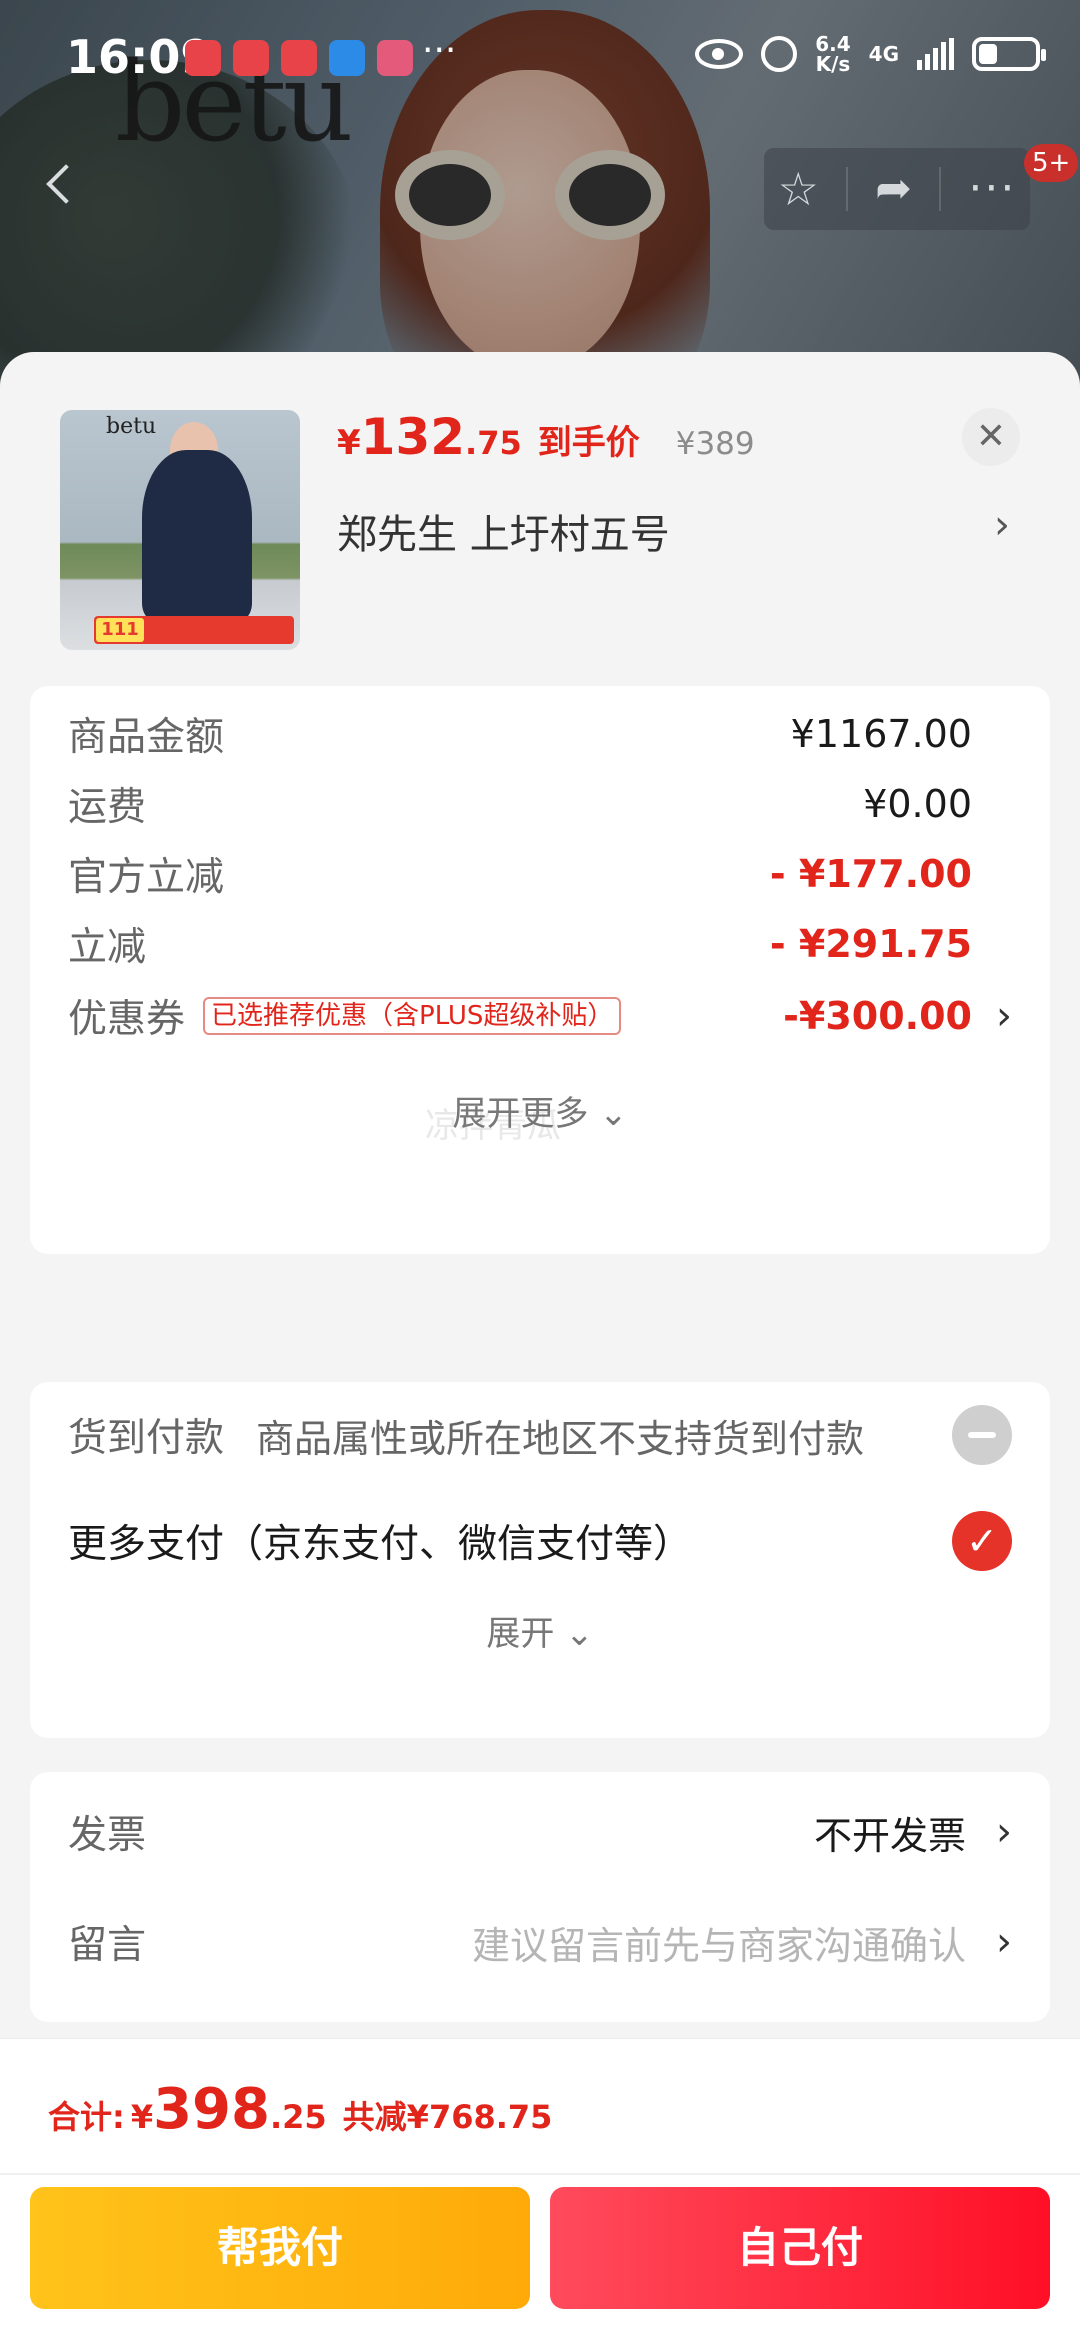 Image resolution: width=1080 pixels, height=2340 pixels. Describe the element at coordinates (86, 2117) in the screenshot. I see `total-label: 合计:` at that location.